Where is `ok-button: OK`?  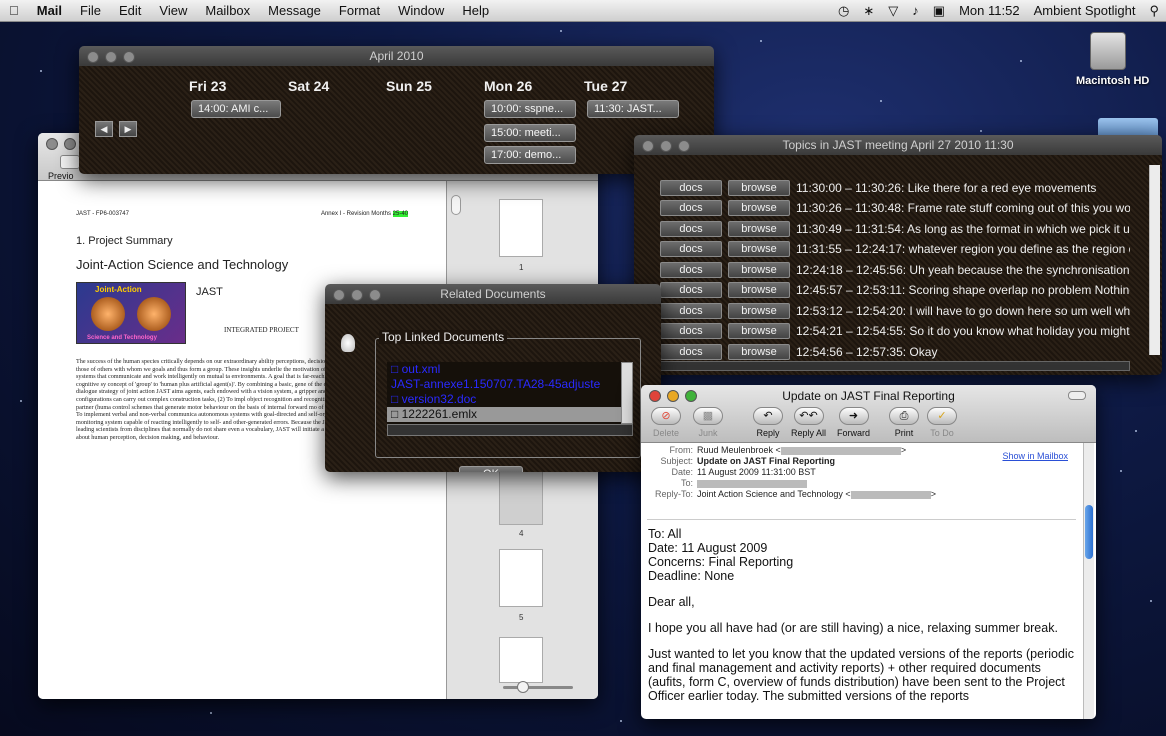 ok-button: OK is located at coordinates (491, 469).